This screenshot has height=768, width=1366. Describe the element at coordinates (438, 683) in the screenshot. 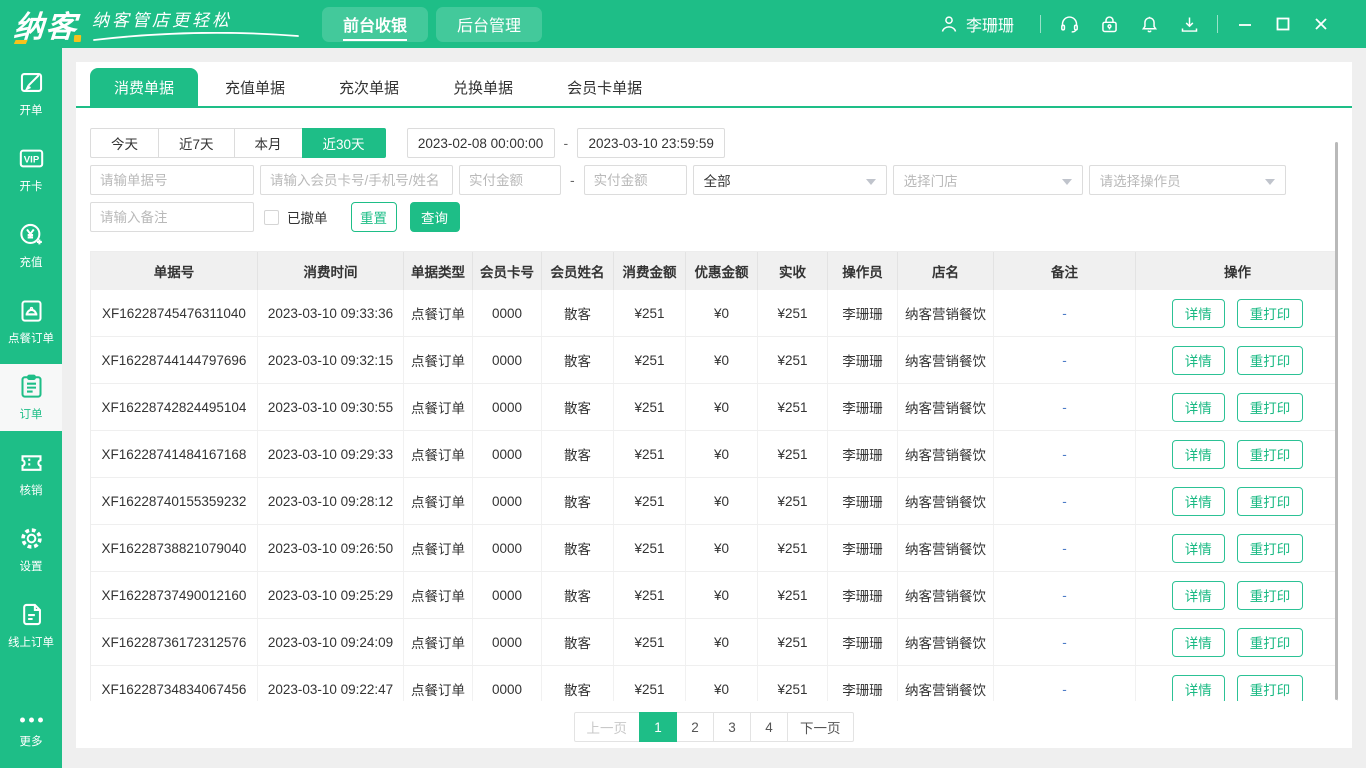

I see `cell-order-type: 点餐订单` at that location.